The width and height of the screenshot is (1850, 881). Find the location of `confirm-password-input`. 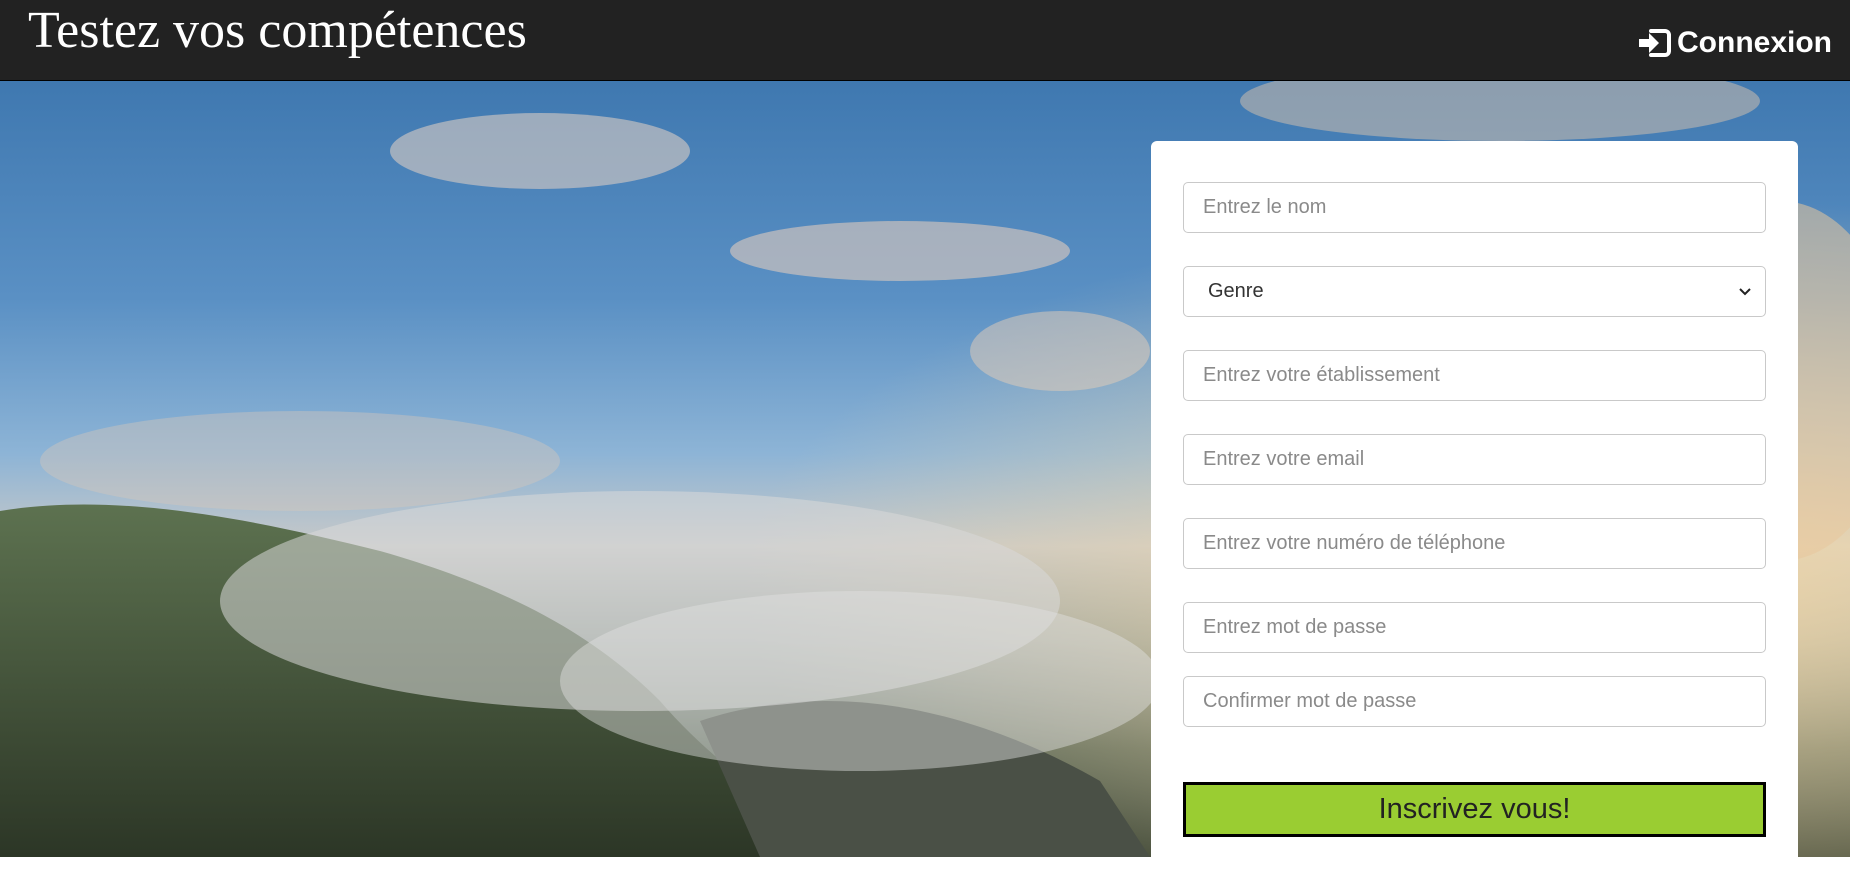

confirm-password-input is located at coordinates (1474, 701).